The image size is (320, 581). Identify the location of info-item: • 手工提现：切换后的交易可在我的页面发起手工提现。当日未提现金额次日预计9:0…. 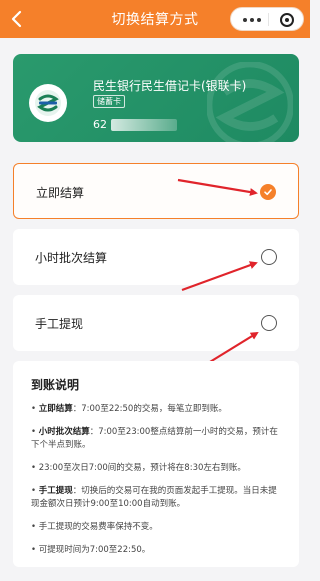
(156, 498).